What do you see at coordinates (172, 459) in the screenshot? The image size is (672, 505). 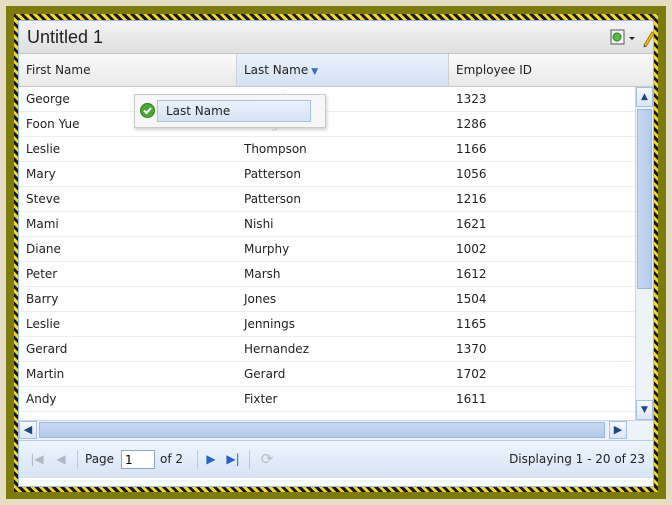 I see `page-count-label: of 2` at bounding box center [172, 459].